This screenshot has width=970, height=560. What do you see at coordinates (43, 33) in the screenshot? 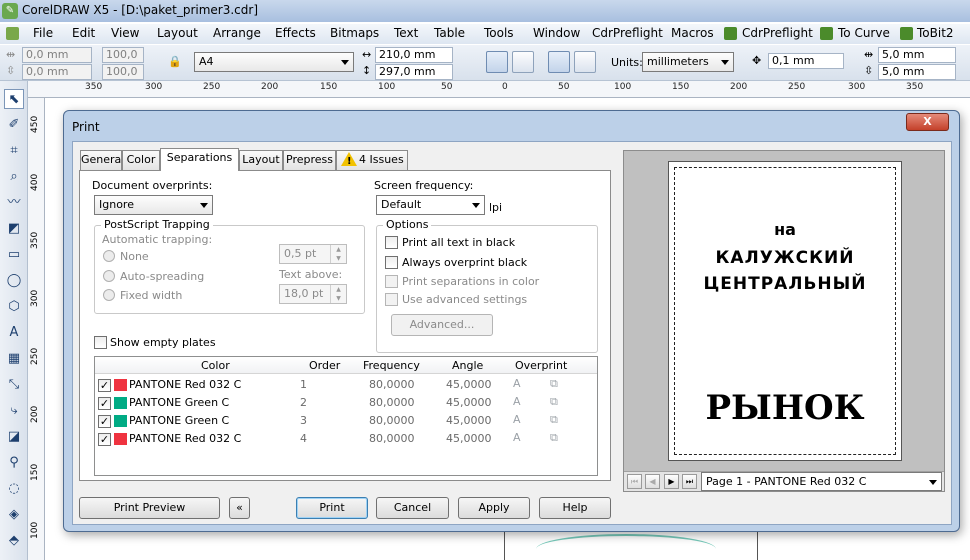
I see `menu-file: File` at bounding box center [43, 33].